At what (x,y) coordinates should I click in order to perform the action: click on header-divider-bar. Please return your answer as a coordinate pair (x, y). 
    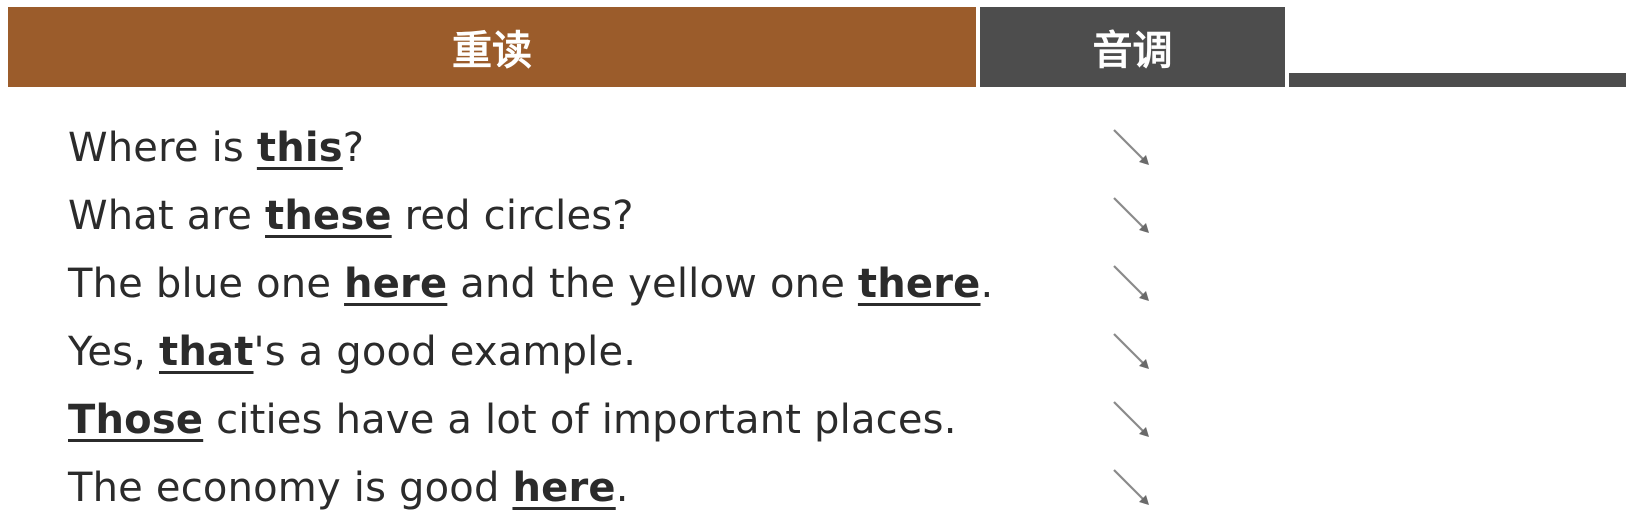
    Looking at the image, I should click on (1457, 80).